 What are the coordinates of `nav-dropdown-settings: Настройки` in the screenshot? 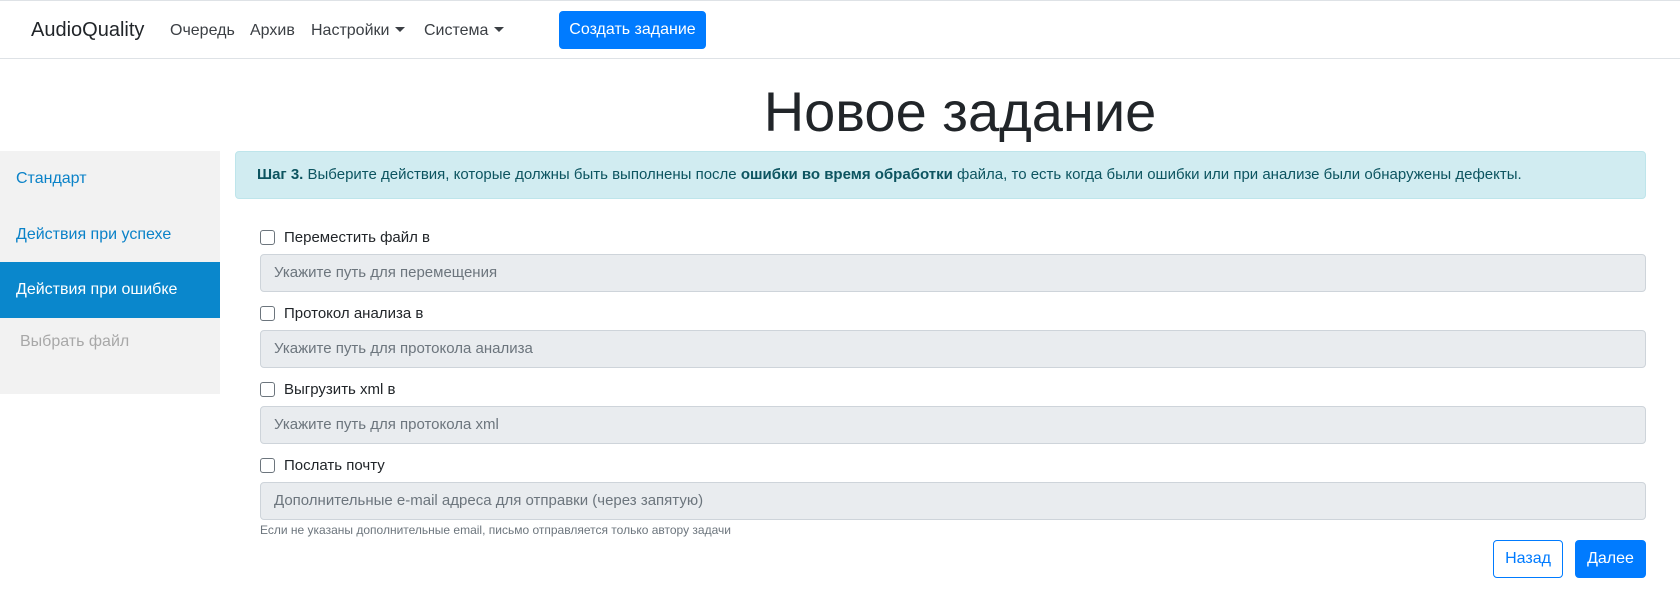 It's located at (358, 31).